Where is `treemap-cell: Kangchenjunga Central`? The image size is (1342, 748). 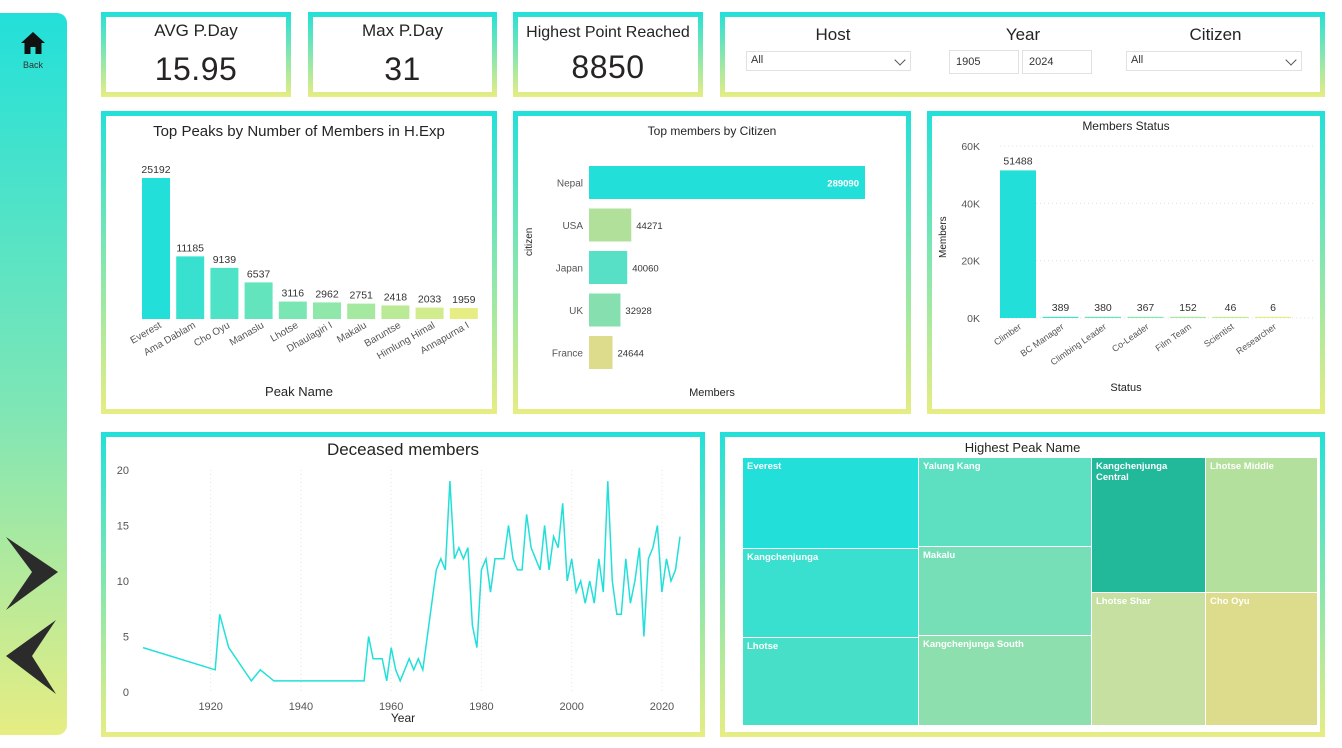 treemap-cell: Kangchenjunga Central is located at coordinates (1148, 525).